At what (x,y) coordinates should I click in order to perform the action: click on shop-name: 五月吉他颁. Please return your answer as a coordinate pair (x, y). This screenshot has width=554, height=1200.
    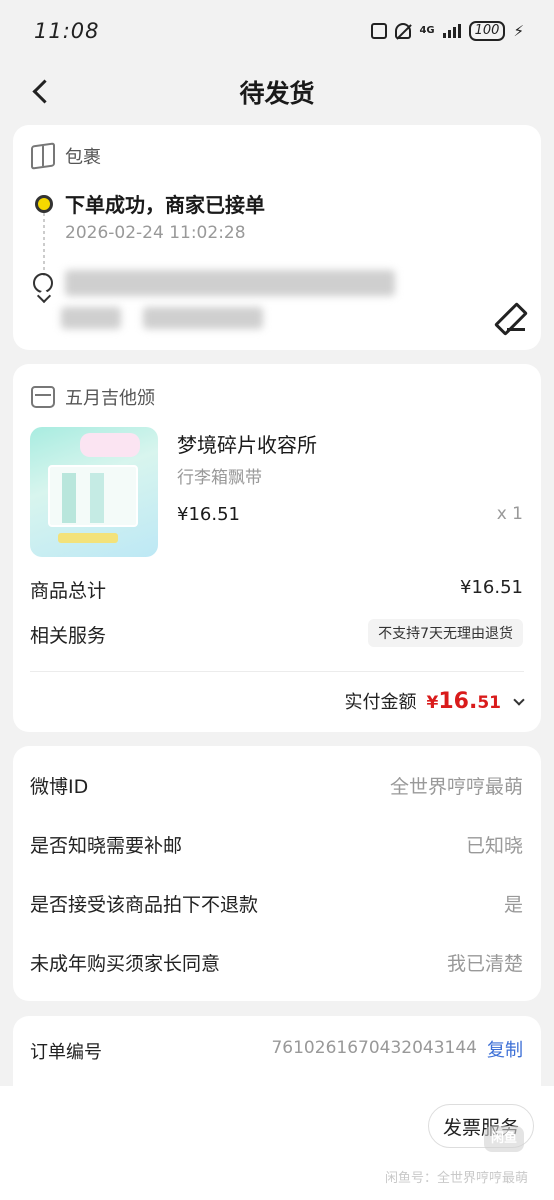
    Looking at the image, I should click on (110, 398).